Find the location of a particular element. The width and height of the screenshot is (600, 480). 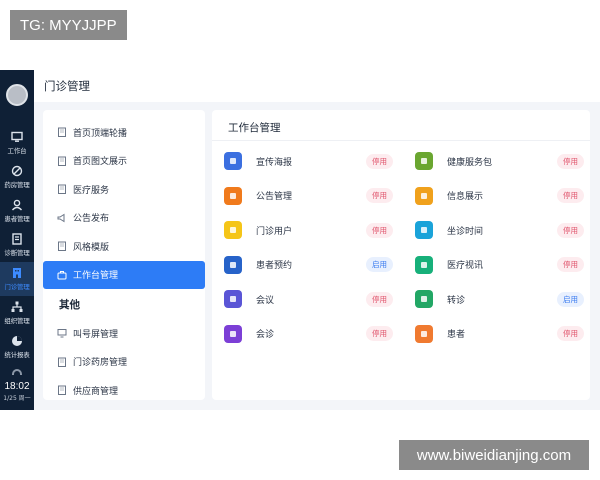

menu-item-label: 风格模版 is located at coordinates (91, 247).